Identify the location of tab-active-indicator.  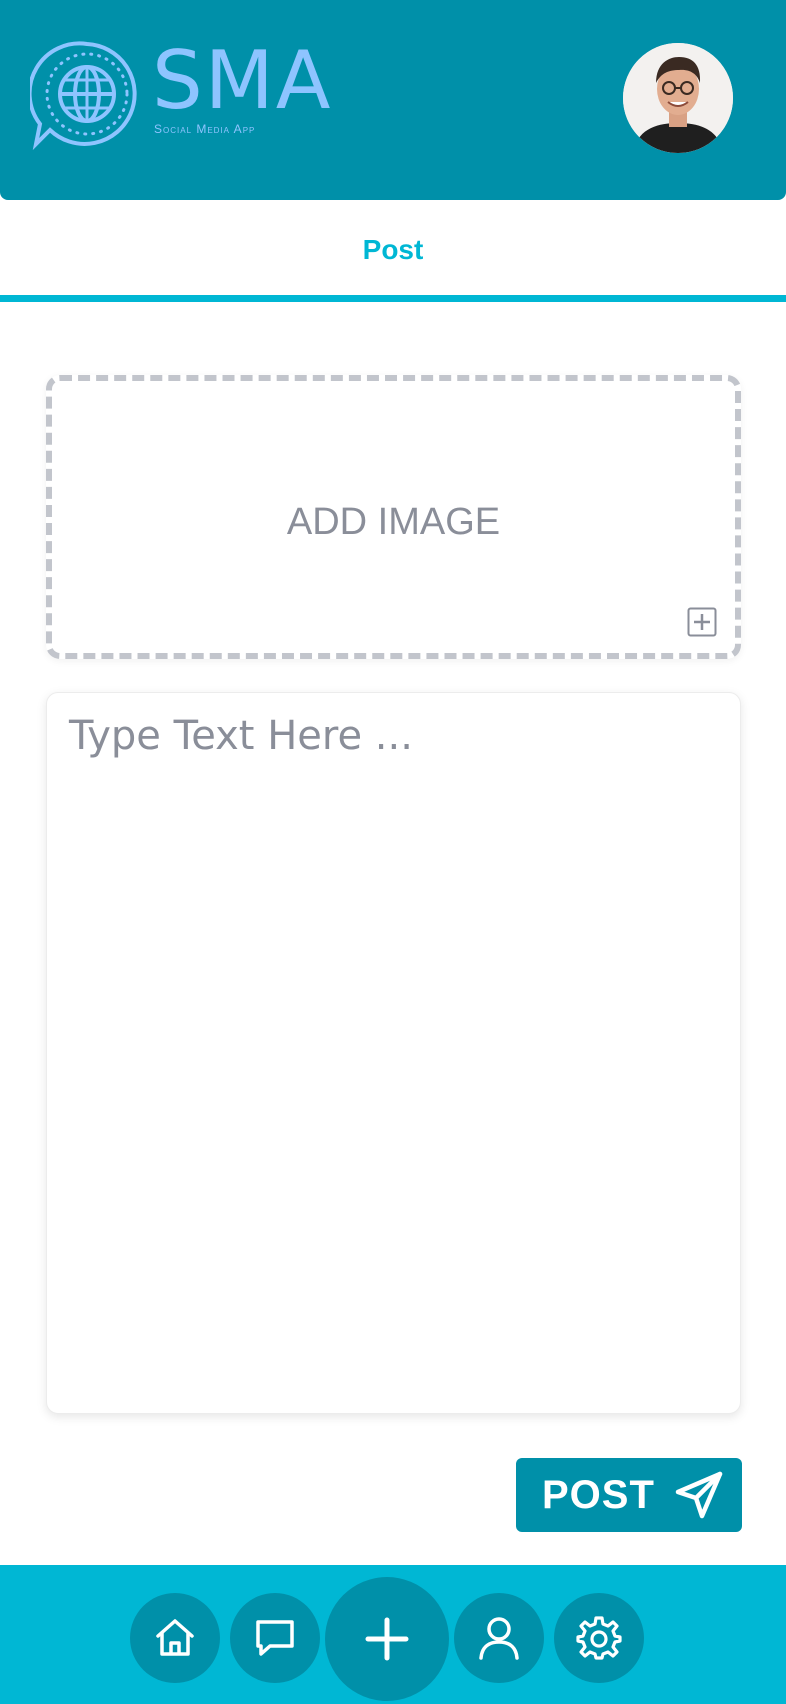
(393, 298).